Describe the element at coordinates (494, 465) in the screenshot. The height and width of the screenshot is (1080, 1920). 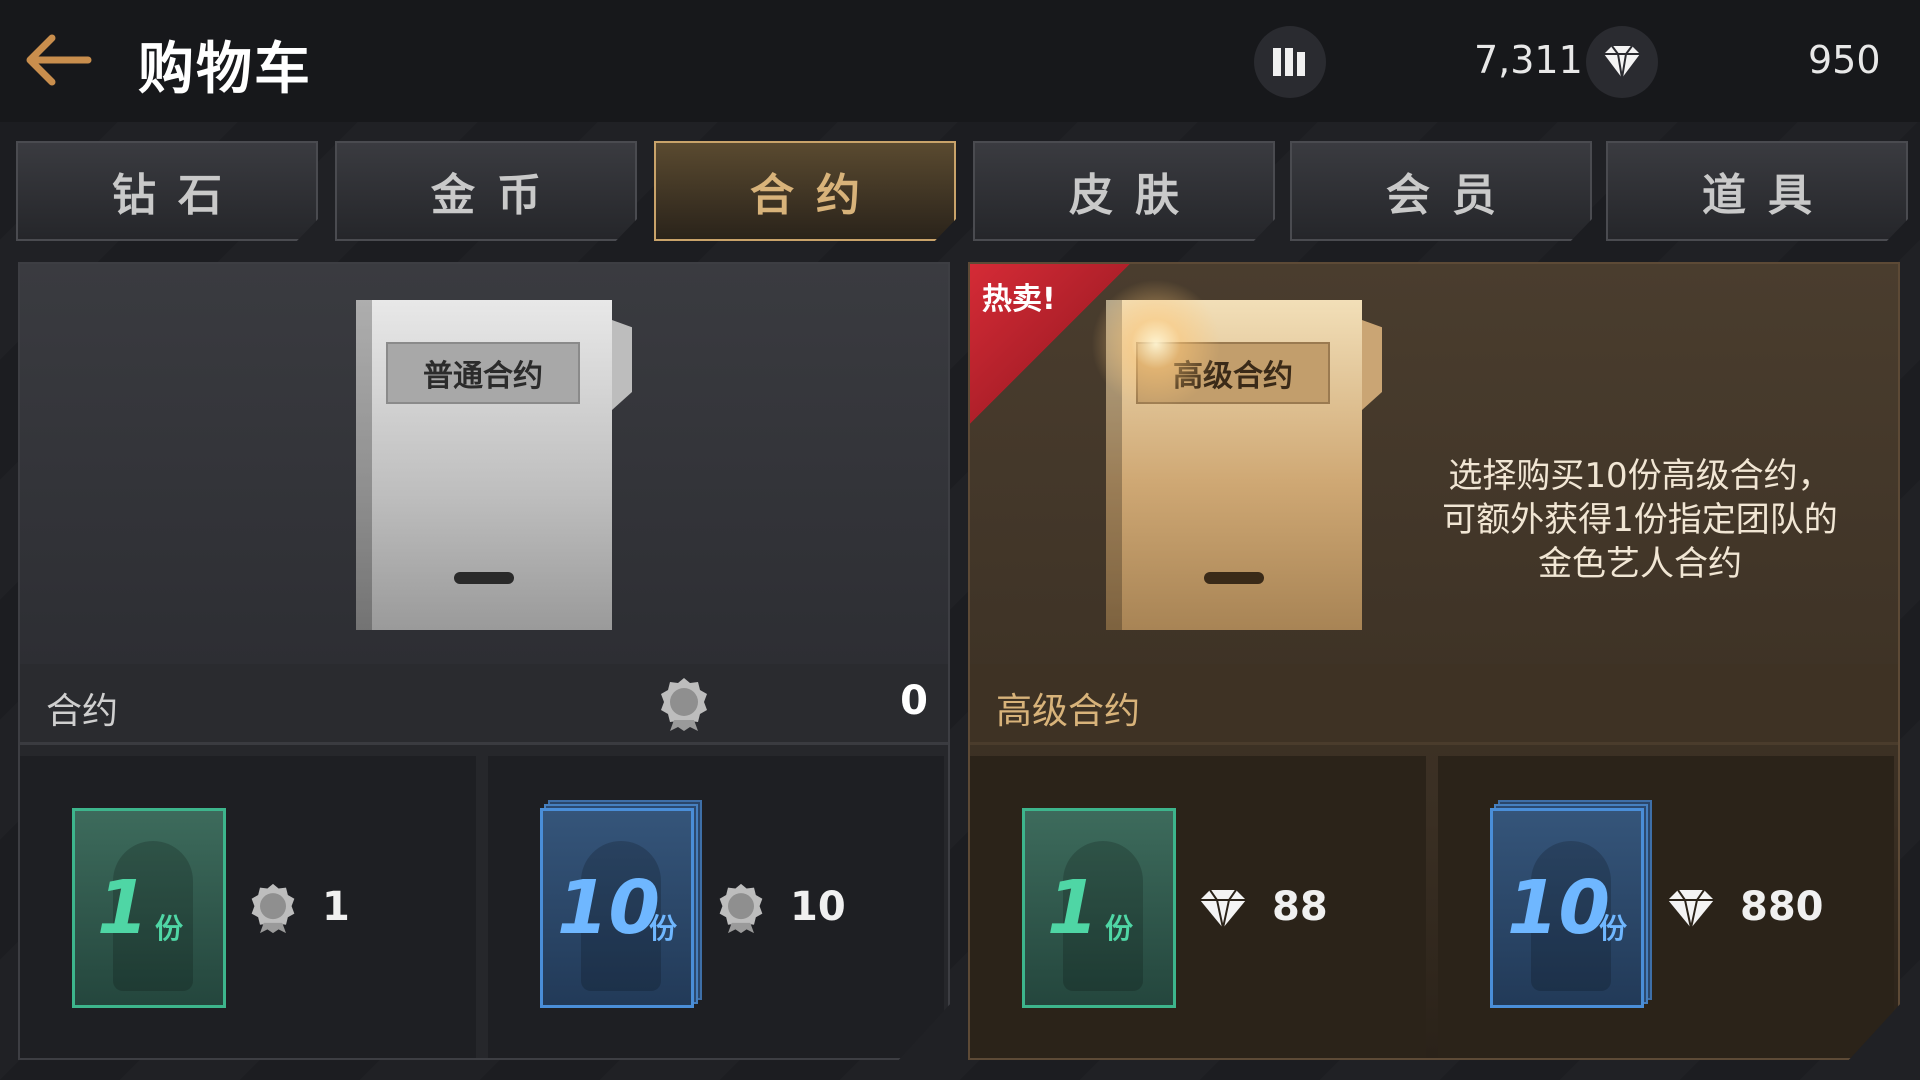
I see `standard-contract-book: 普通合约` at that location.